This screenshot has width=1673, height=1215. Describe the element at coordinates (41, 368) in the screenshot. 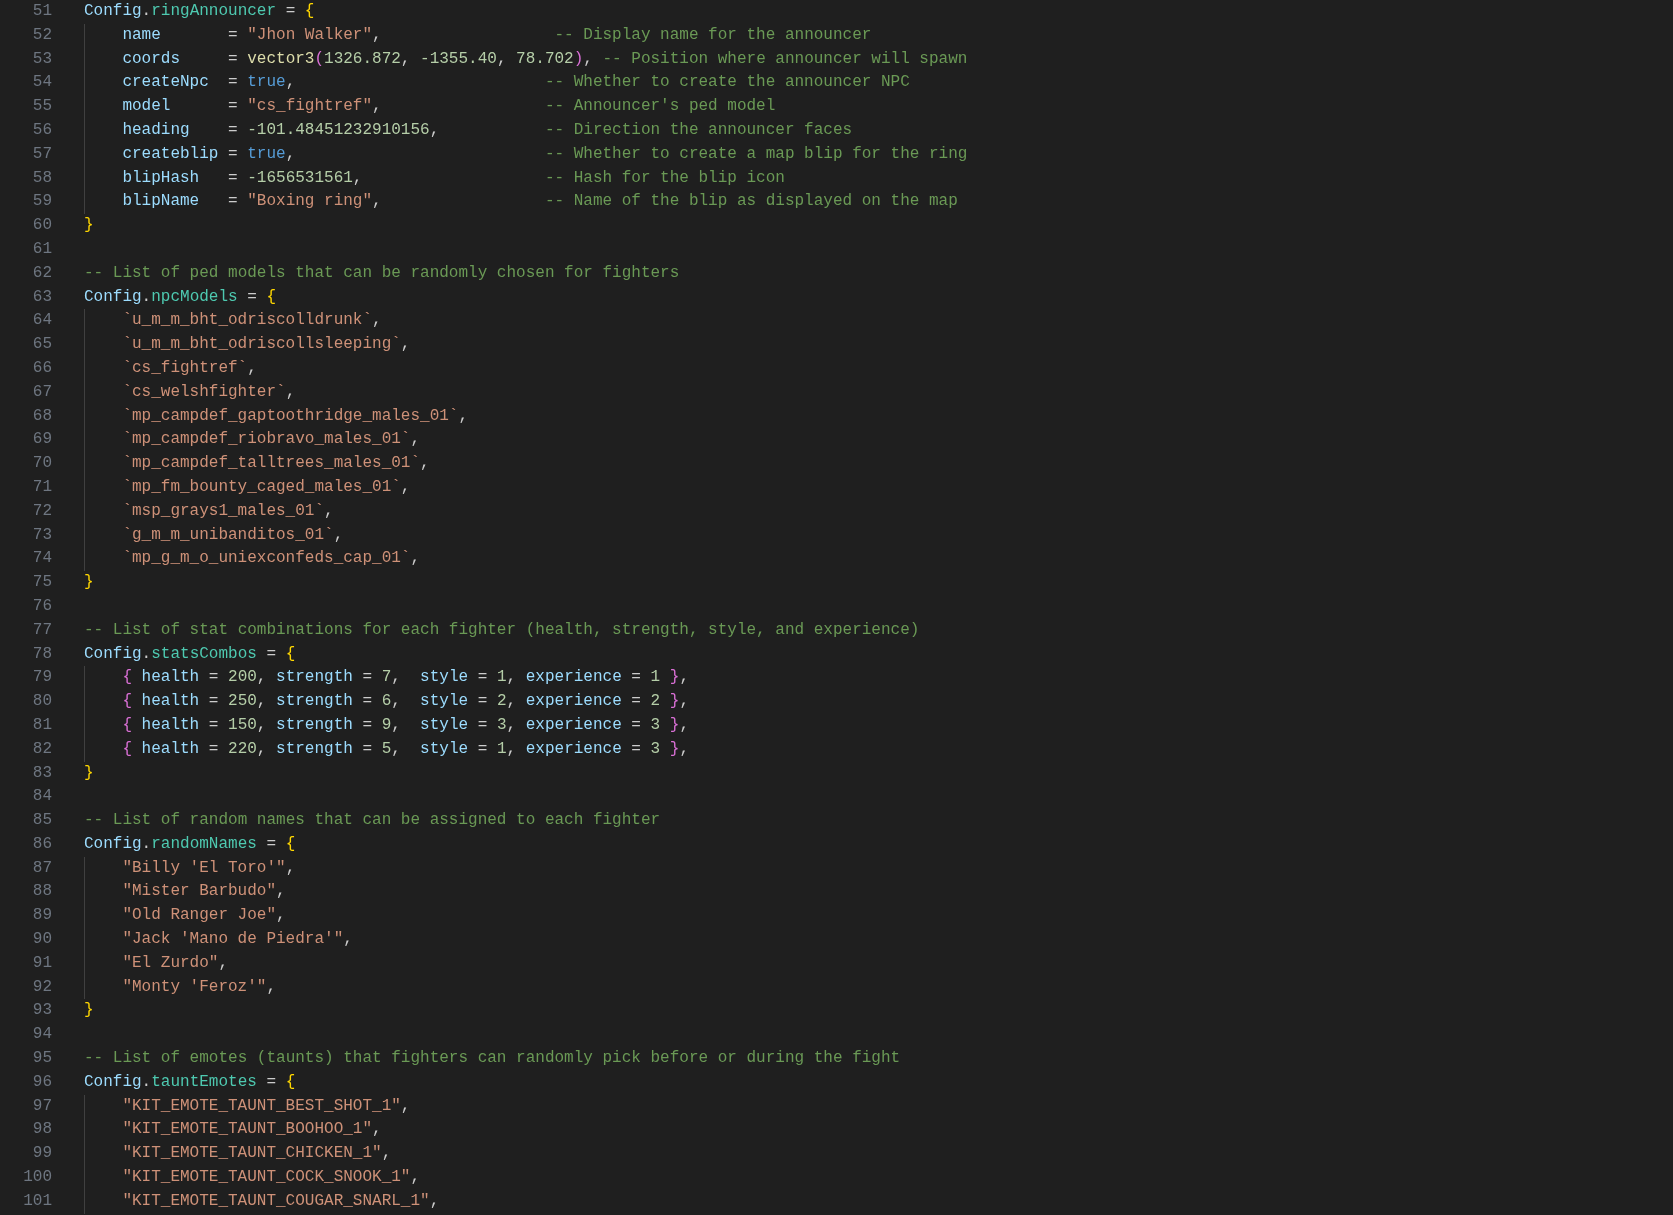

I see `line-number: 66` at that location.